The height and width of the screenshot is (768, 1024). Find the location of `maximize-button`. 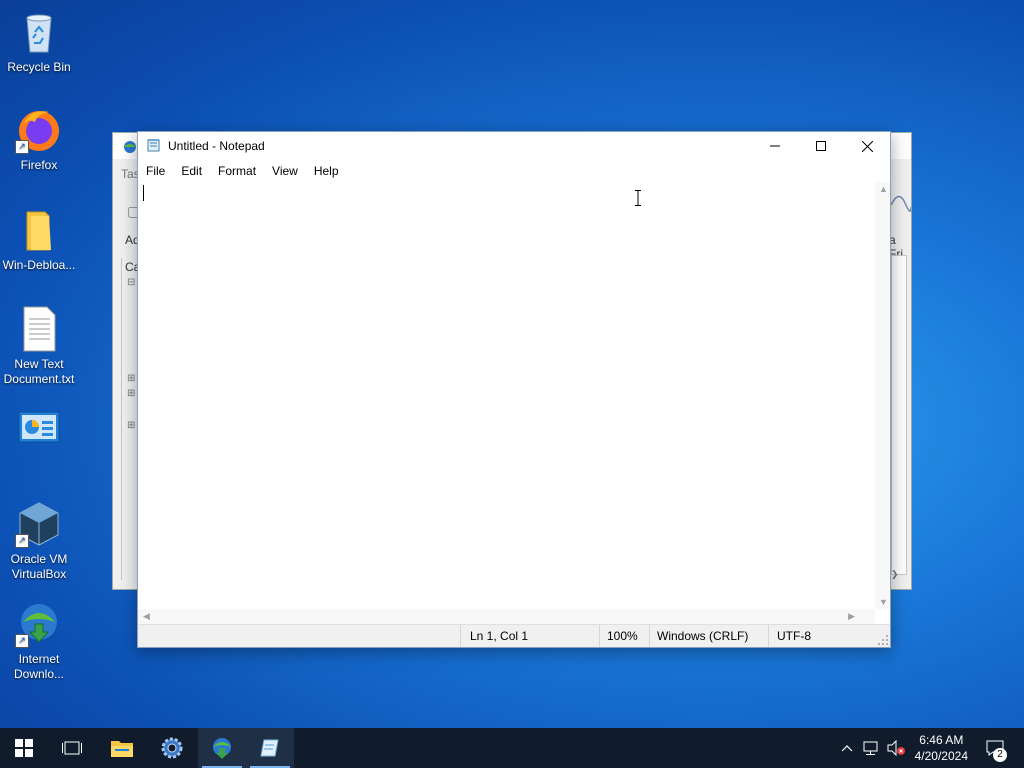

maximize-button is located at coordinates (821, 146).